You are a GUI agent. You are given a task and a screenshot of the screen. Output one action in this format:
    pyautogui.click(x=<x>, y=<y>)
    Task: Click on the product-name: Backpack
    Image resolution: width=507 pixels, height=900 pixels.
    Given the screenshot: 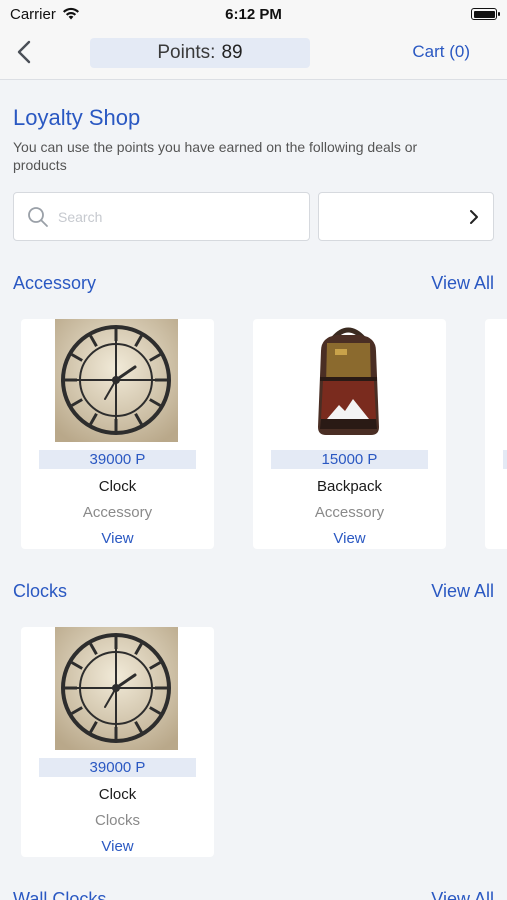 What is the action you would take?
    pyautogui.click(x=349, y=486)
    